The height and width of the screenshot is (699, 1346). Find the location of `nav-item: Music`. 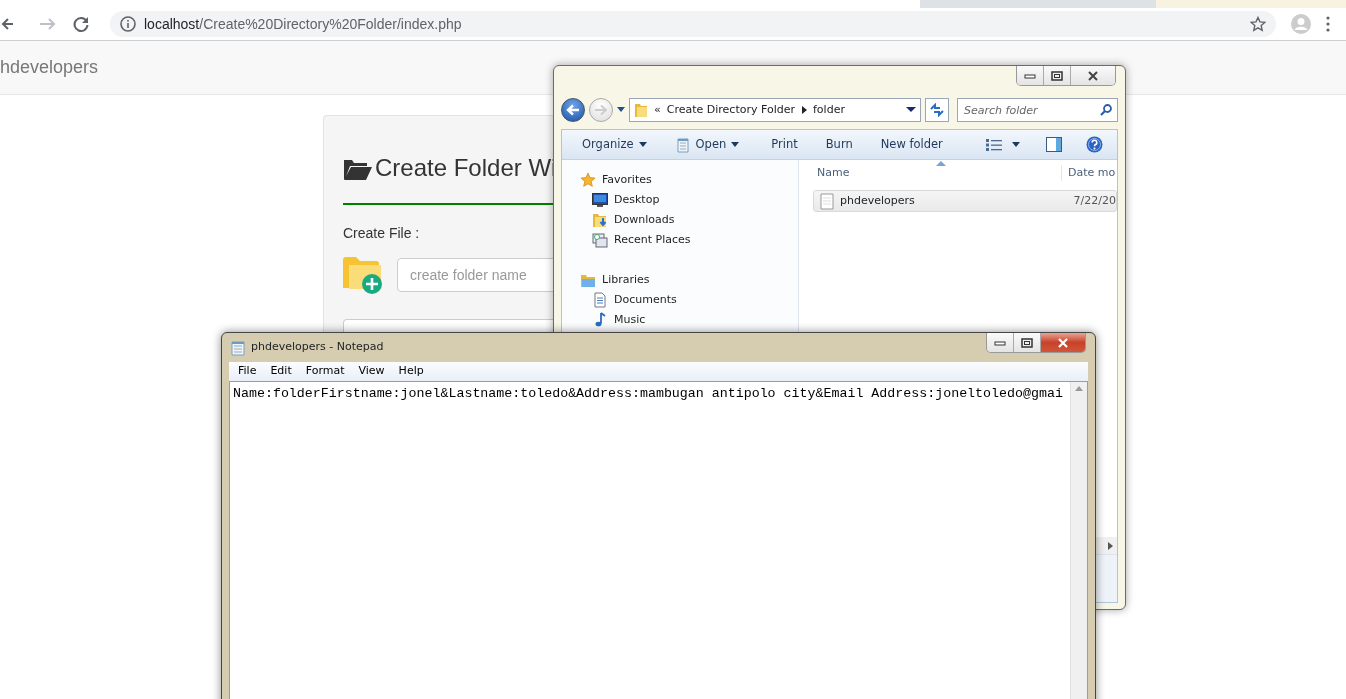

nav-item: Music is located at coordinates (680, 320).